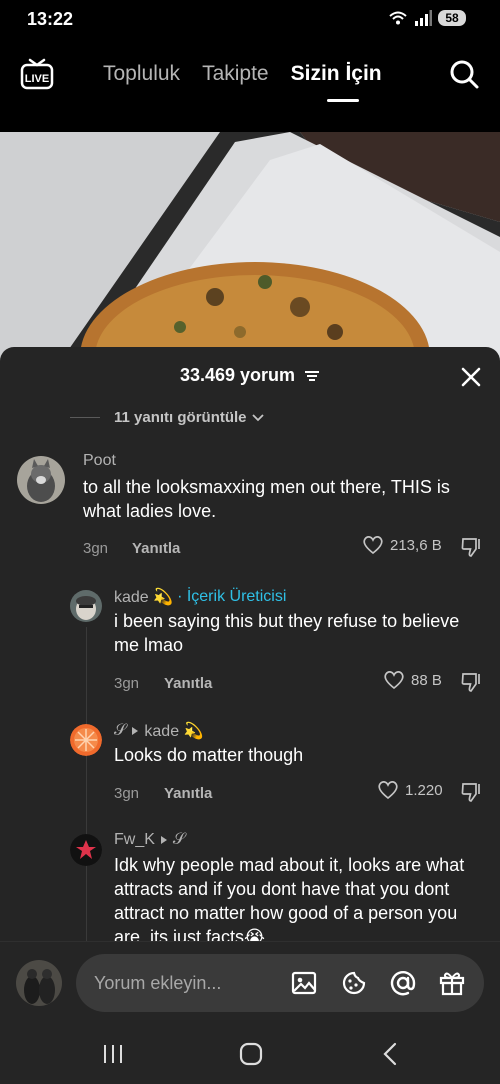 Image resolution: width=500 pixels, height=1084 pixels. What do you see at coordinates (179, 840) in the screenshot?
I see `reply-to-username: 𝒮` at bounding box center [179, 840].